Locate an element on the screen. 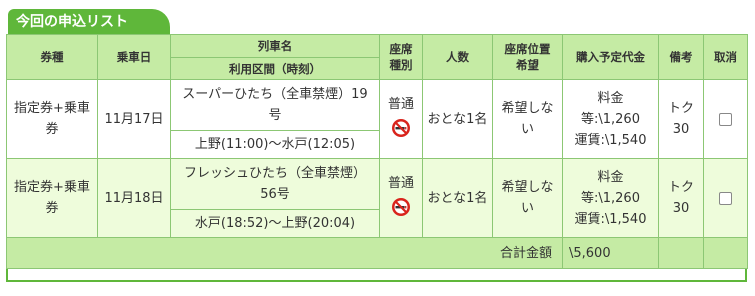  total-label: 合計金額 is located at coordinates (284, 253).